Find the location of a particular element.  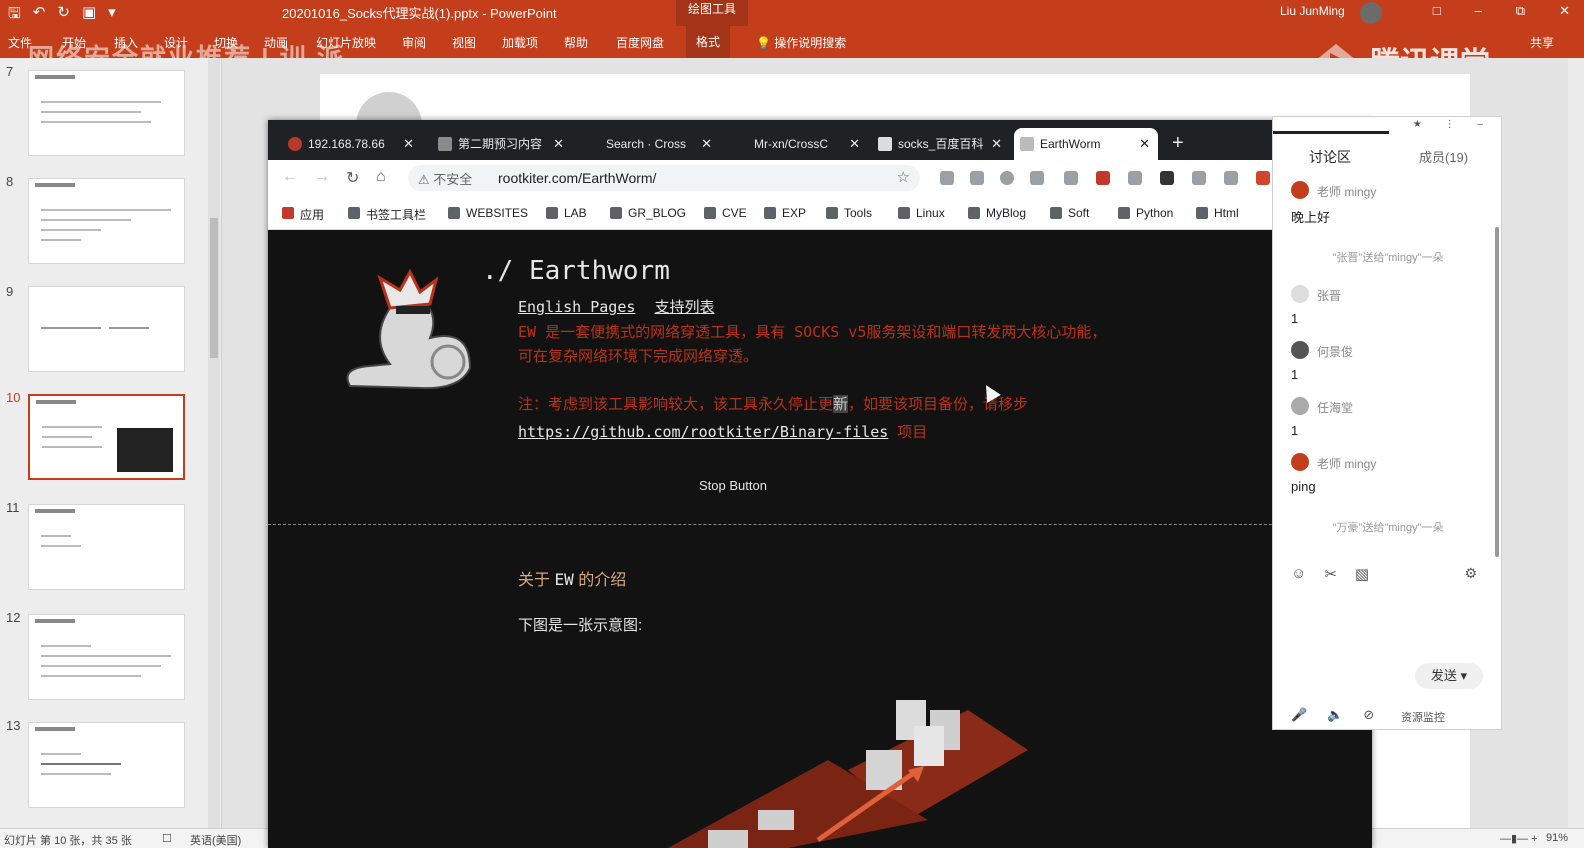

url-text: rootkiter.com/EarthWorm/ is located at coordinates (577, 178).